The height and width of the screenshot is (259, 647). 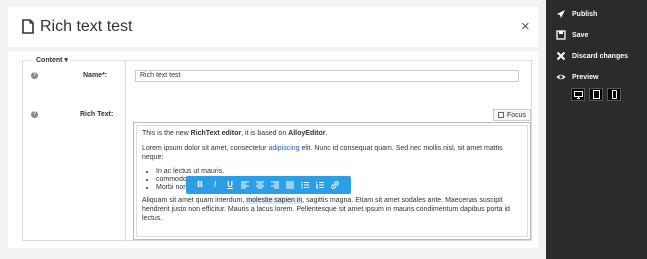 I want to click on document-icon, so click(x=28, y=26).